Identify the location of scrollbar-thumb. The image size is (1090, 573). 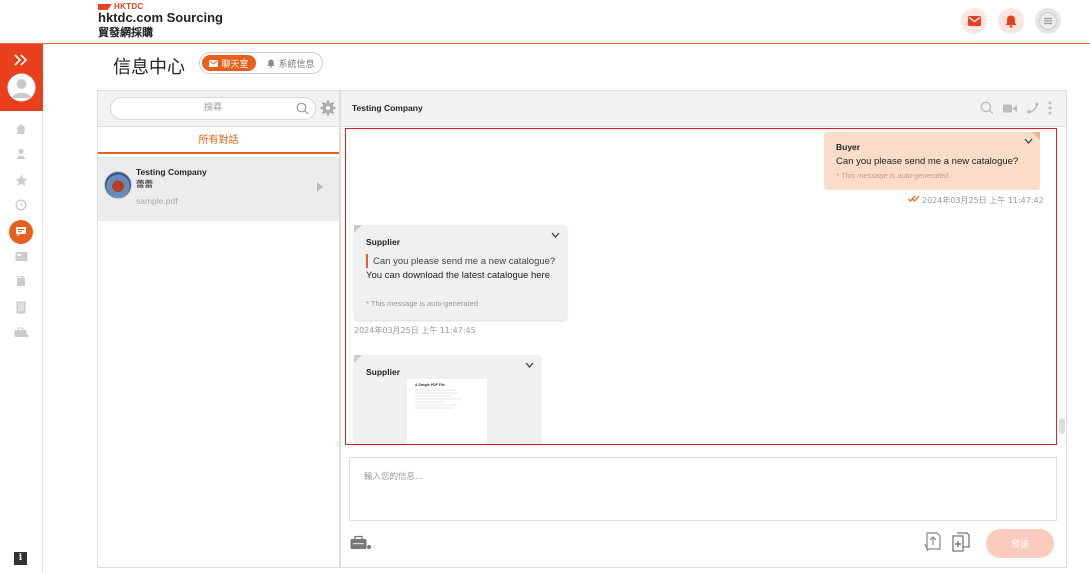
(1062, 426).